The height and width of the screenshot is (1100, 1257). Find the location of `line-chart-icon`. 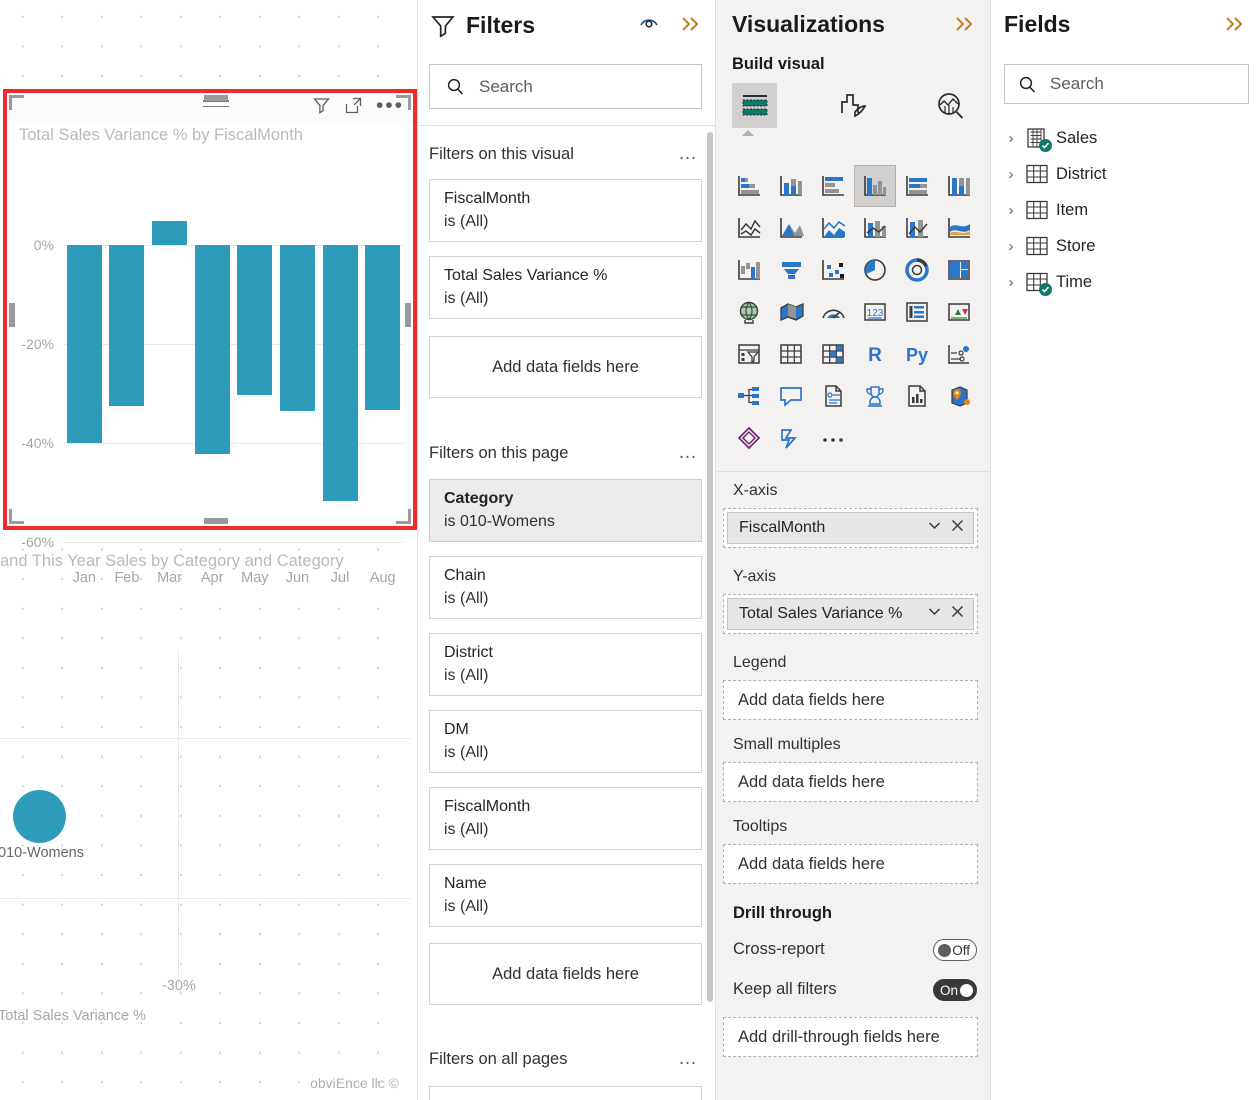

line-chart-icon is located at coordinates (749, 228).